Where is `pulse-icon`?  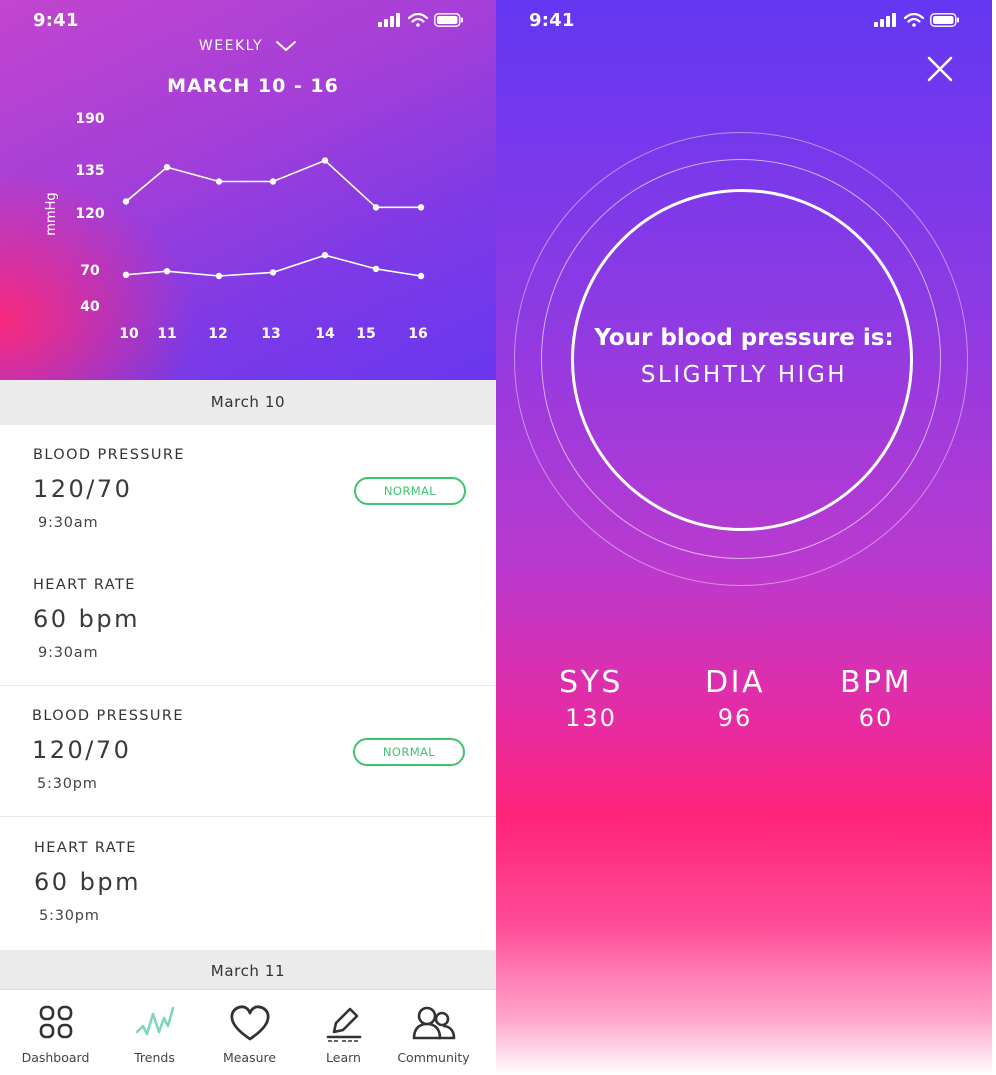
pulse-icon is located at coordinates (154, 1021).